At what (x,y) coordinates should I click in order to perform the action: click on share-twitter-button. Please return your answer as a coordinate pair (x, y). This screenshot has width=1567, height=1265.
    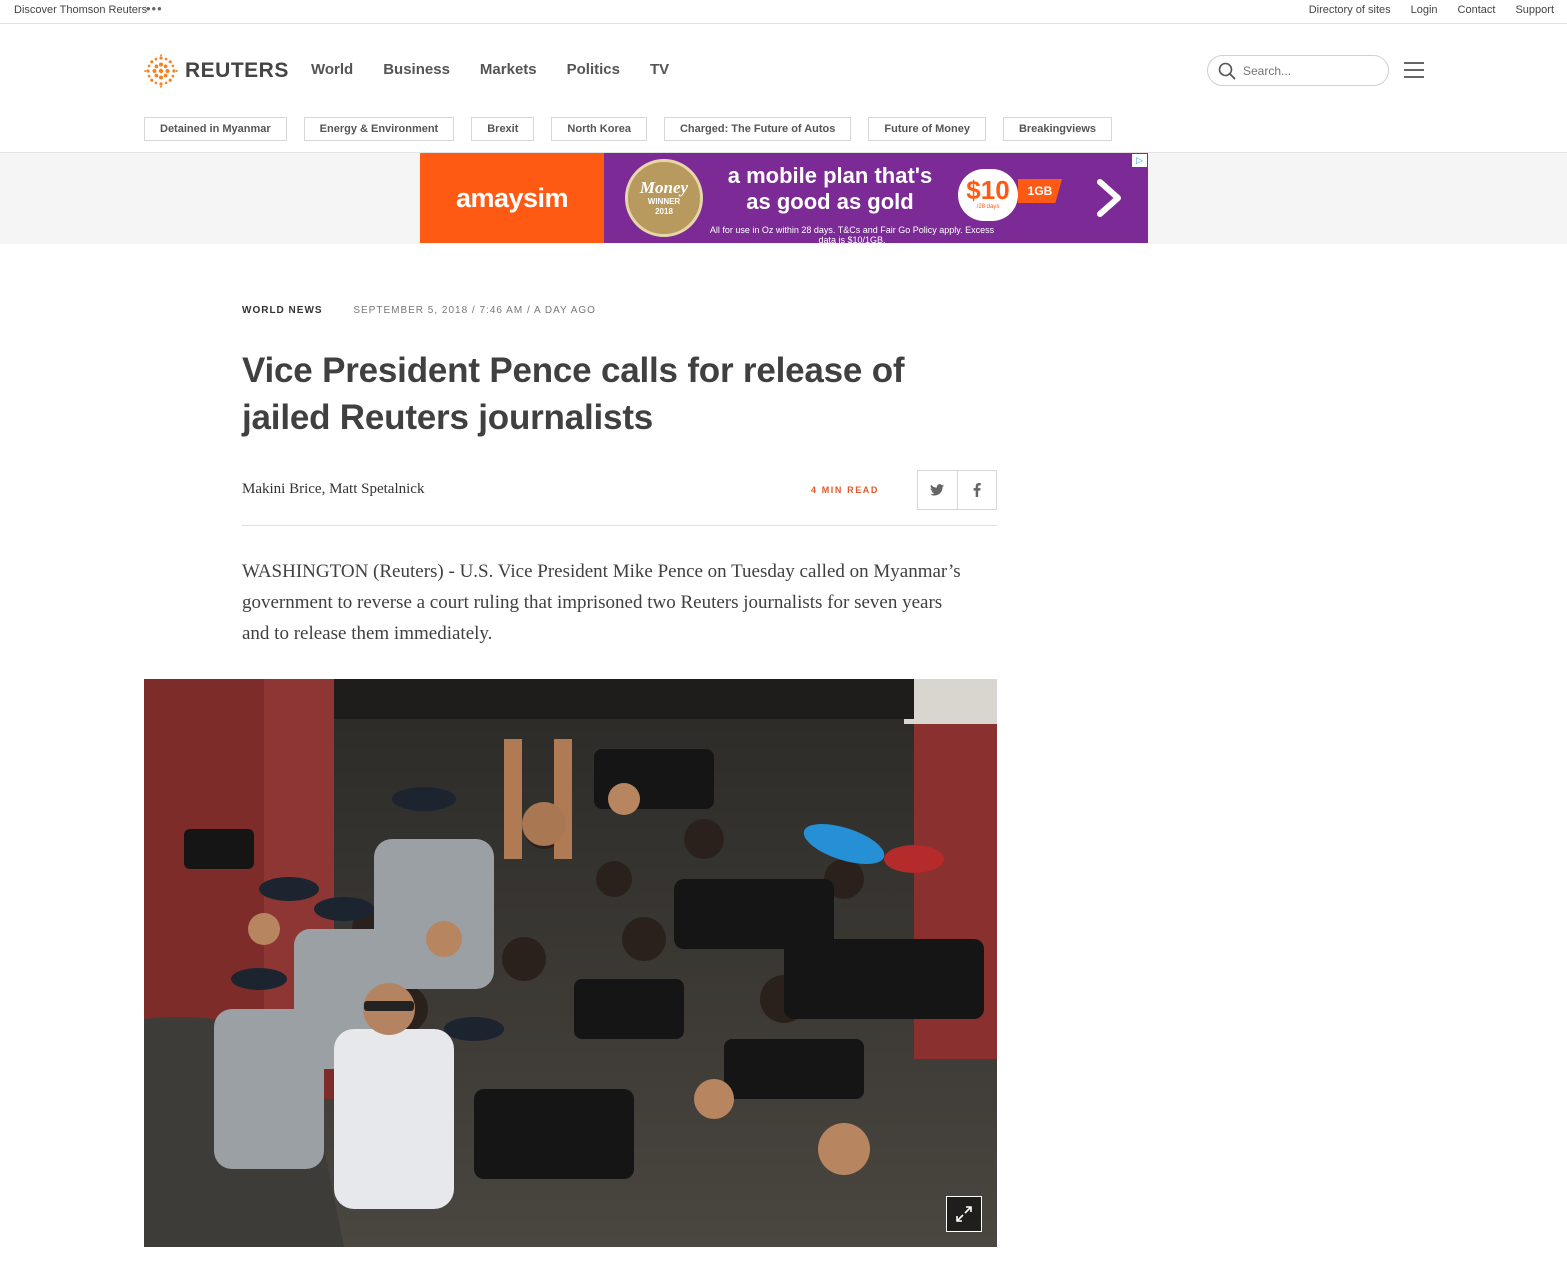
    Looking at the image, I should click on (937, 490).